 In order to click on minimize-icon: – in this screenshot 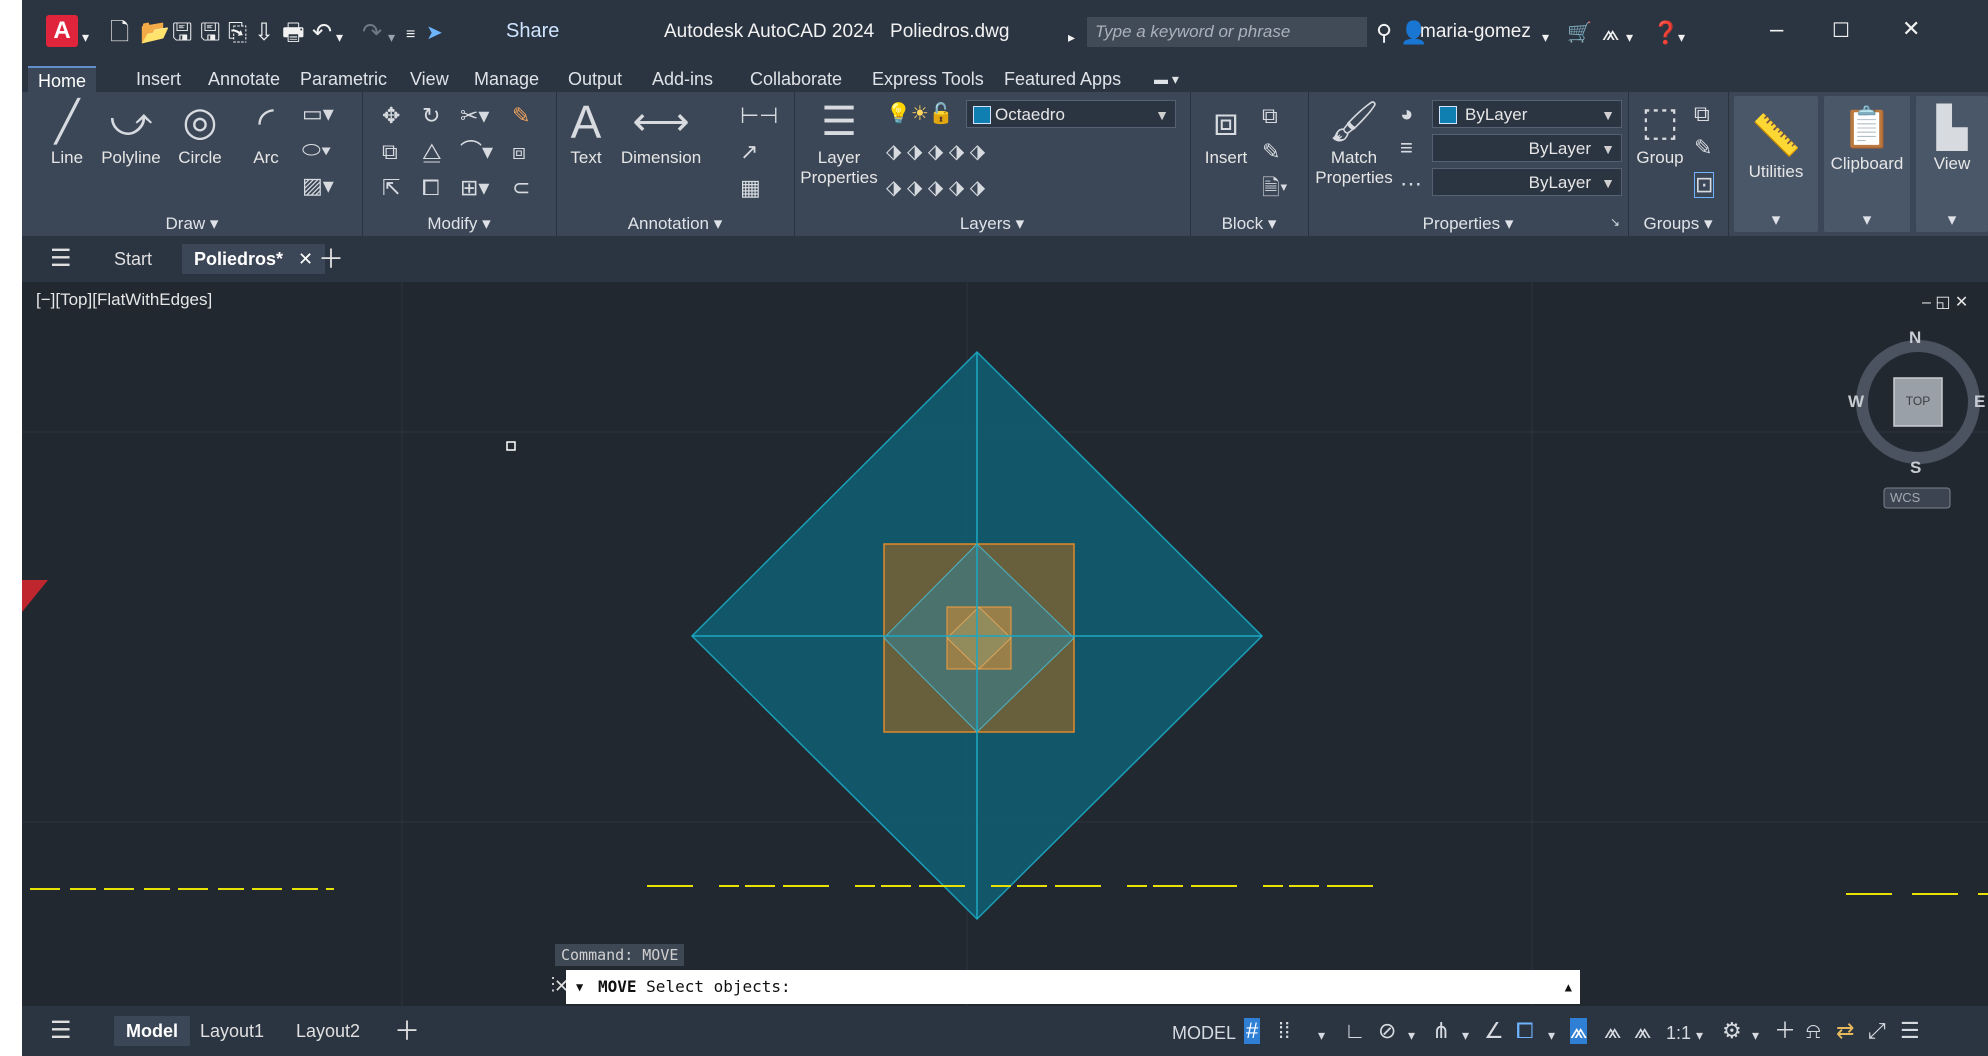, I will do `click(1776, 30)`.